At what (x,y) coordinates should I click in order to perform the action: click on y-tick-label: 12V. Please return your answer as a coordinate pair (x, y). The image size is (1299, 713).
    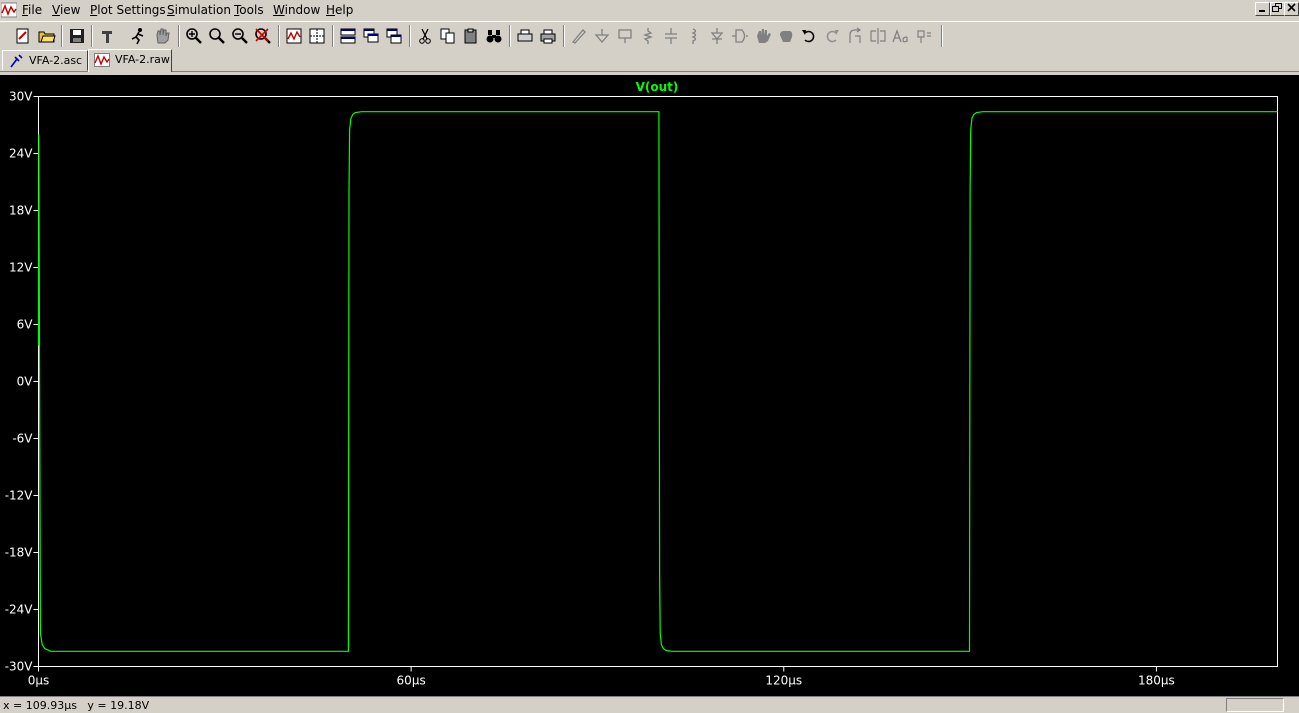
    Looking at the image, I should click on (21, 268).